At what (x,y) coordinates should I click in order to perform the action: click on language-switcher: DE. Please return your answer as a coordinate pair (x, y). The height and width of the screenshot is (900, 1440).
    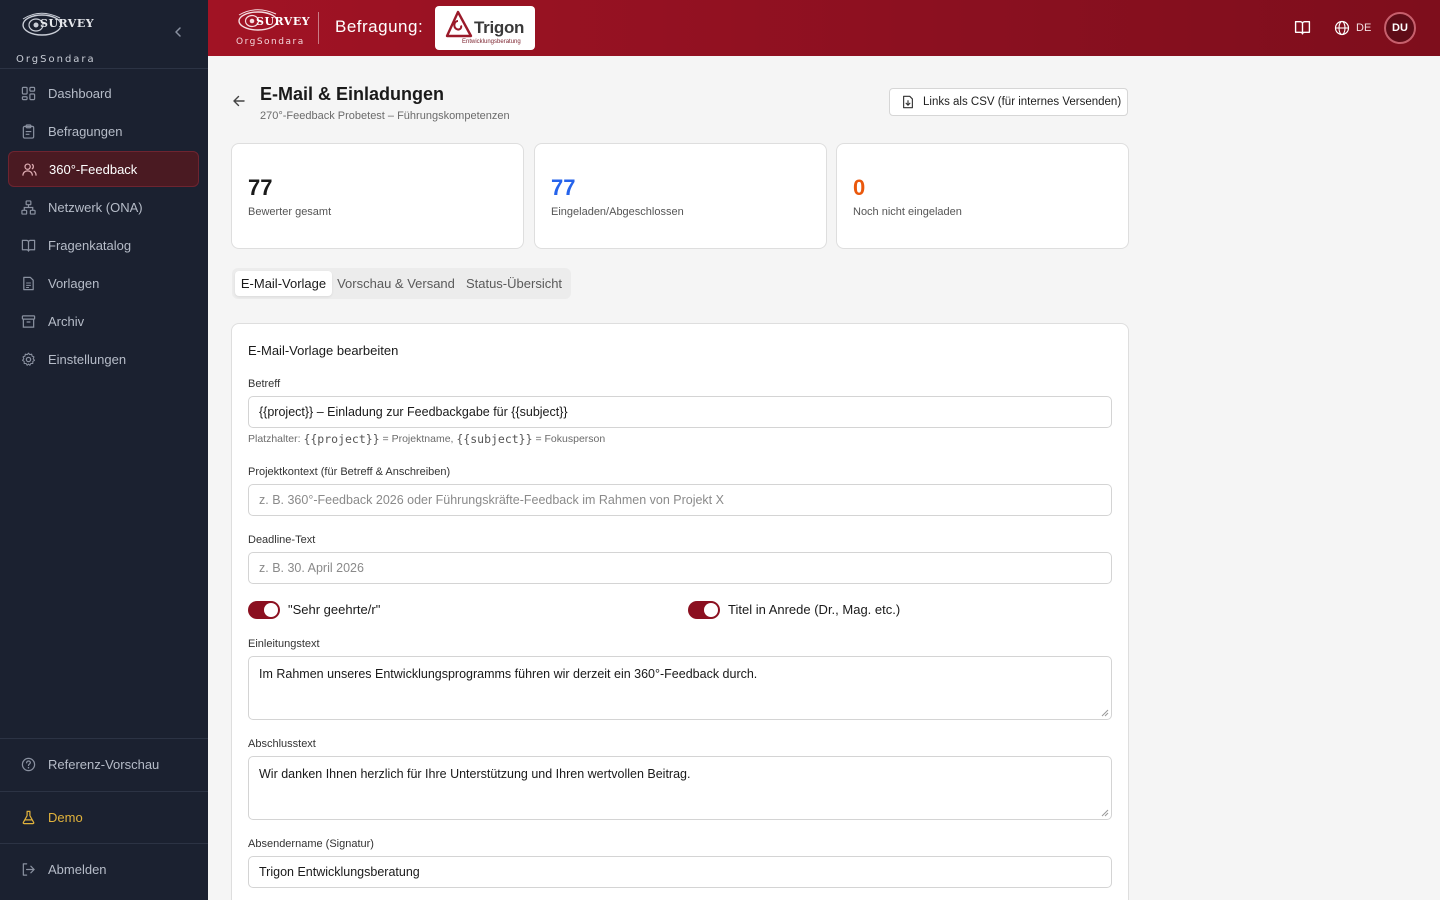
    Looking at the image, I should click on (1352, 28).